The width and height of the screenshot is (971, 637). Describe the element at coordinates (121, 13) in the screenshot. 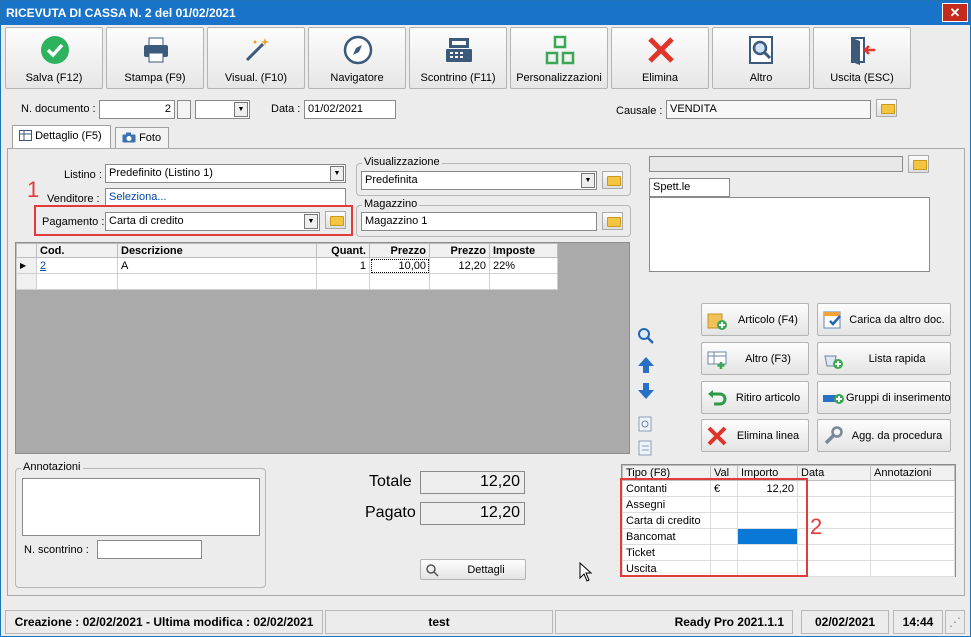

I see `window-title: RICEVUTA DI CASSA N. 2 del 01/02/2021` at that location.